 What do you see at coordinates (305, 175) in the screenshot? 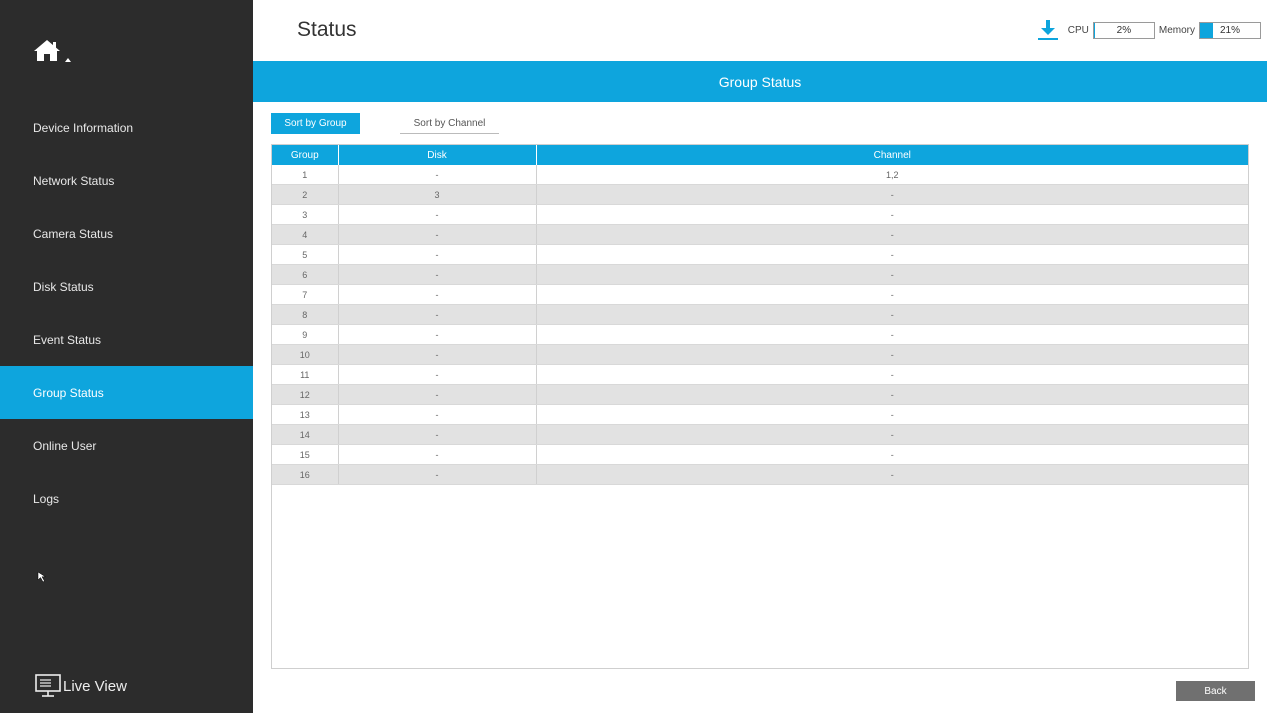
I see `cell-group: 1` at bounding box center [305, 175].